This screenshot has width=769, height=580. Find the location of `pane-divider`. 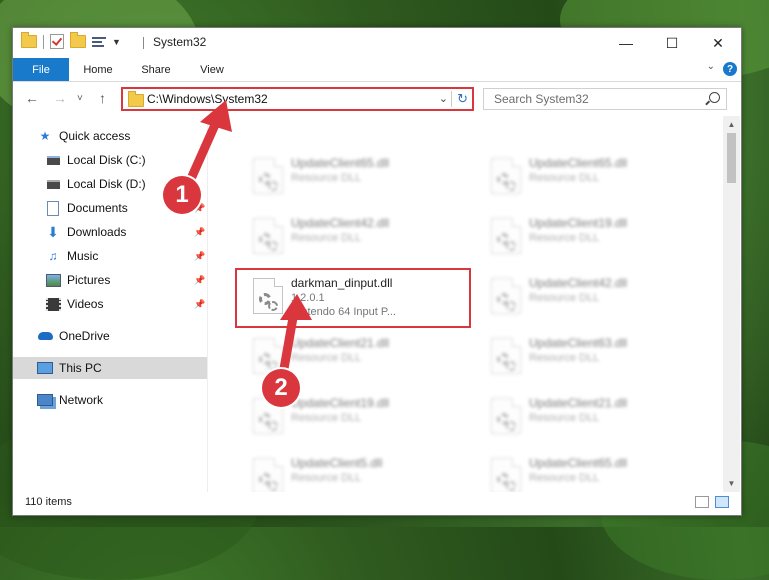

pane-divider is located at coordinates (207, 306).